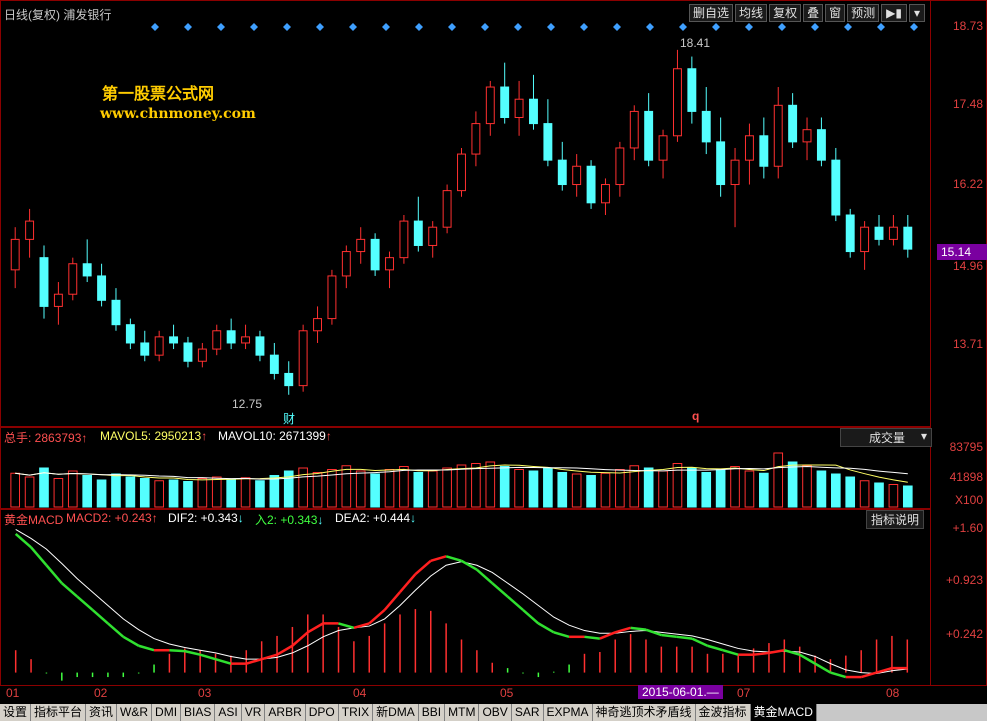 The image size is (987, 721). I want to click on macd-indicator-name: 黄金MACD, so click(33, 519).